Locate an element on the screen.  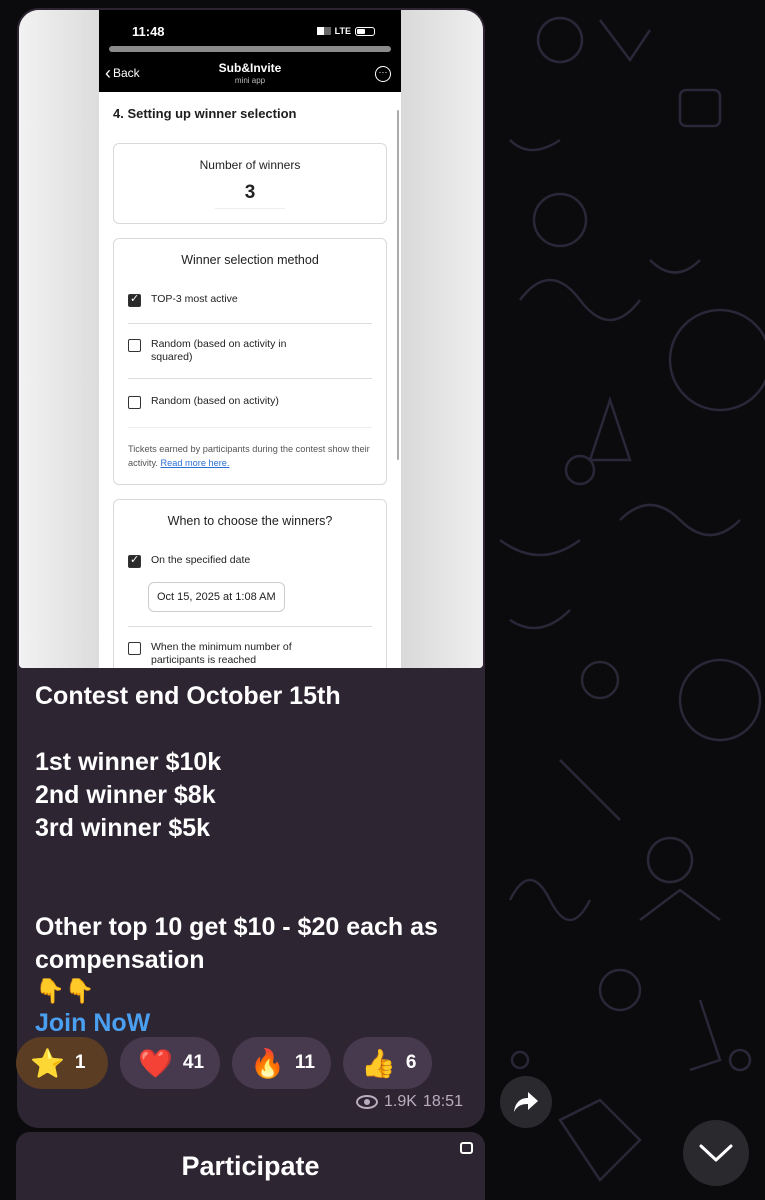
drag-handle is located at coordinates (250, 49).